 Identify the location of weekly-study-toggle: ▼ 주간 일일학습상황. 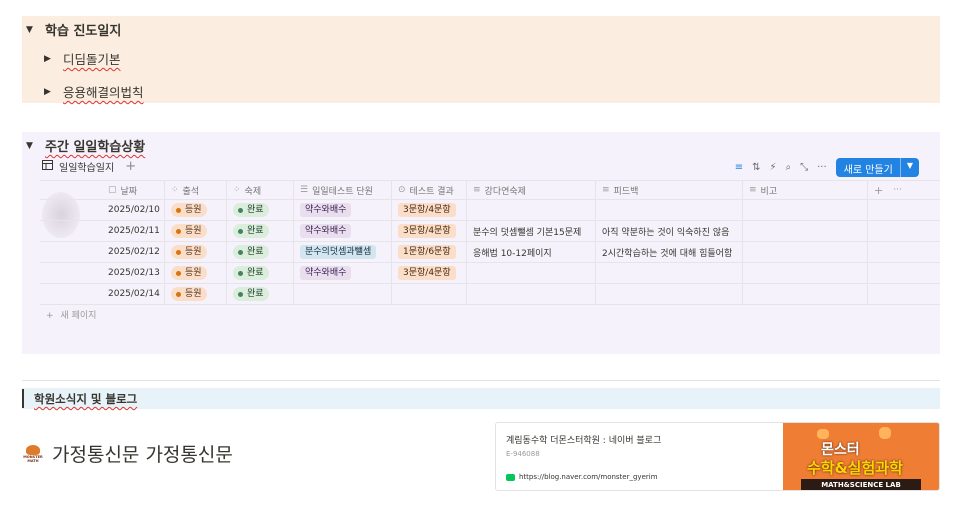
(85, 145).